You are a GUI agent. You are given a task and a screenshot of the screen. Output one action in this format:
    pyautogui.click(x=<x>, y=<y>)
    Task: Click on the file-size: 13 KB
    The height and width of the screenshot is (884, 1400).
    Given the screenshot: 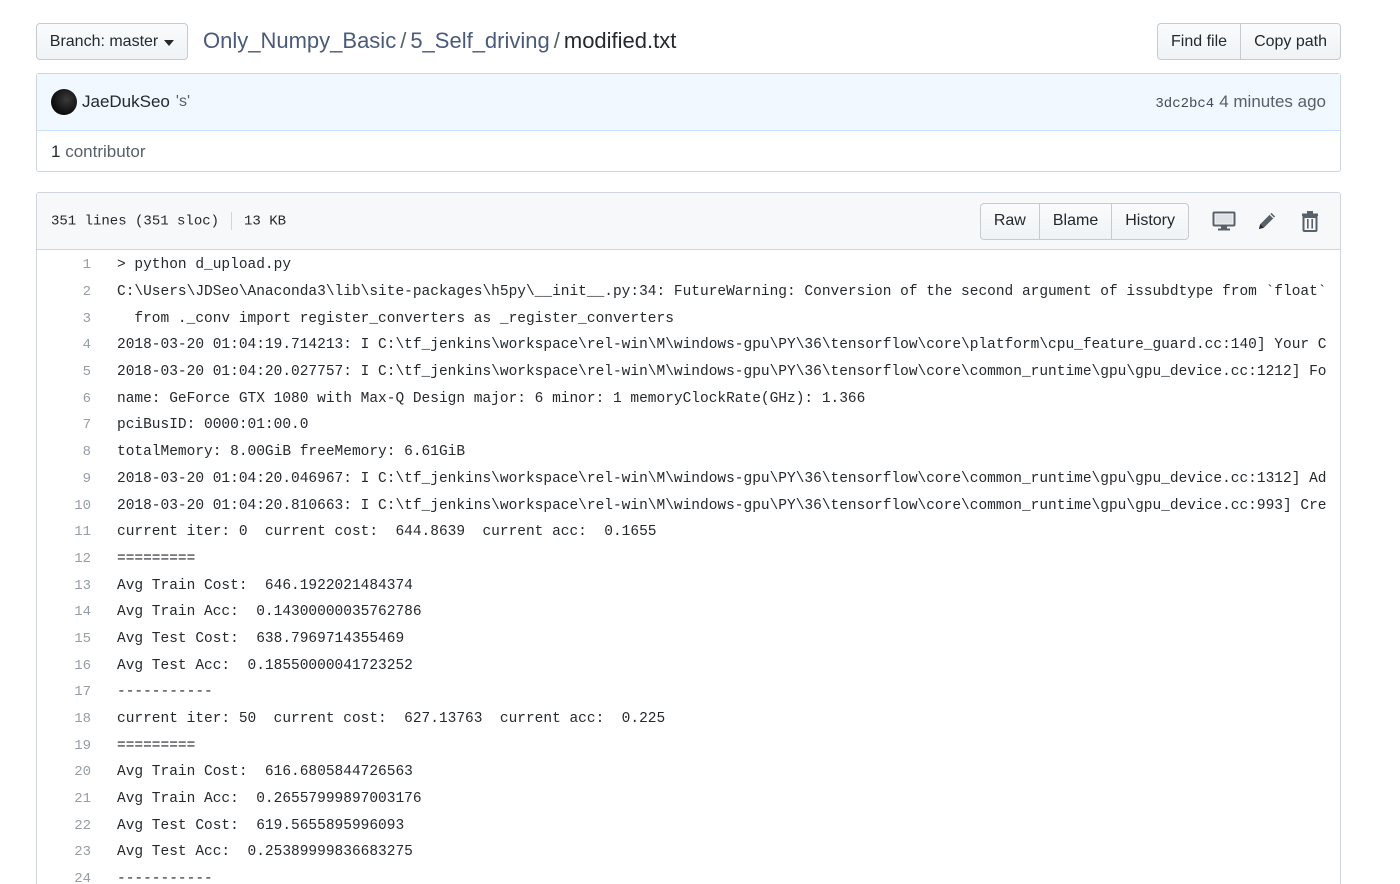 What is the action you would take?
    pyautogui.click(x=265, y=221)
    